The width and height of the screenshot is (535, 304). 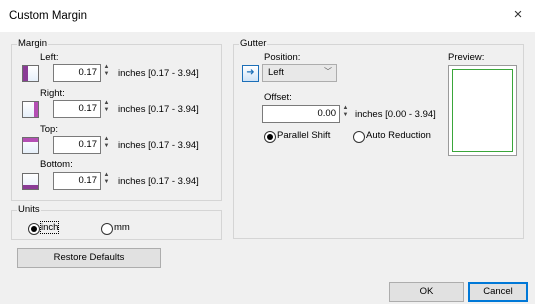 I want to click on margin-right-icon, so click(x=30, y=109).